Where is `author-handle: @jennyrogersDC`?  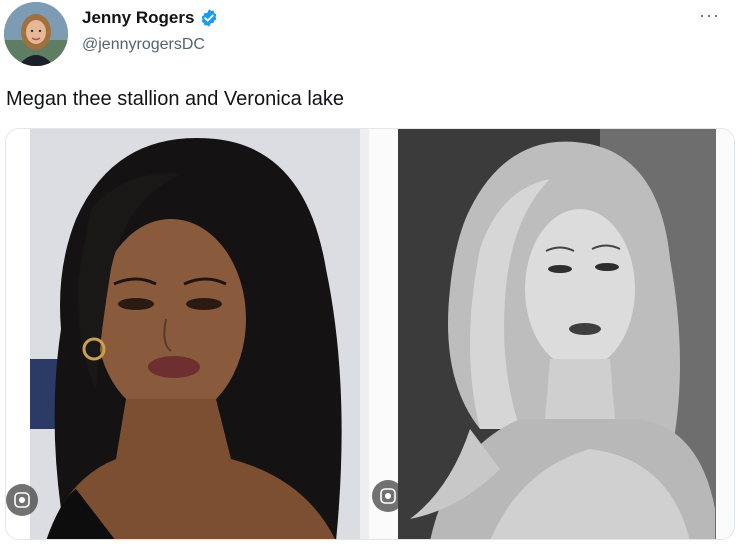 author-handle: @jennyrogersDC is located at coordinates (143, 45).